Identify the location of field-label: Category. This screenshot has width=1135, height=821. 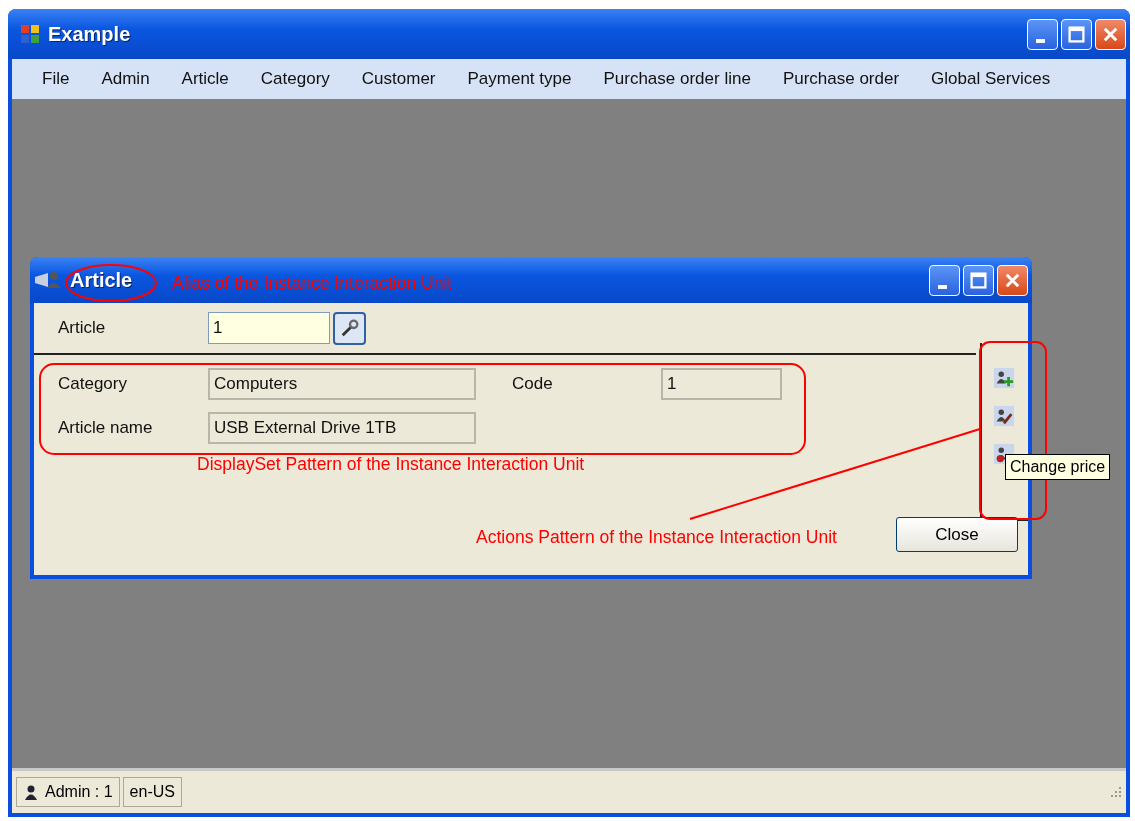
(93, 384).